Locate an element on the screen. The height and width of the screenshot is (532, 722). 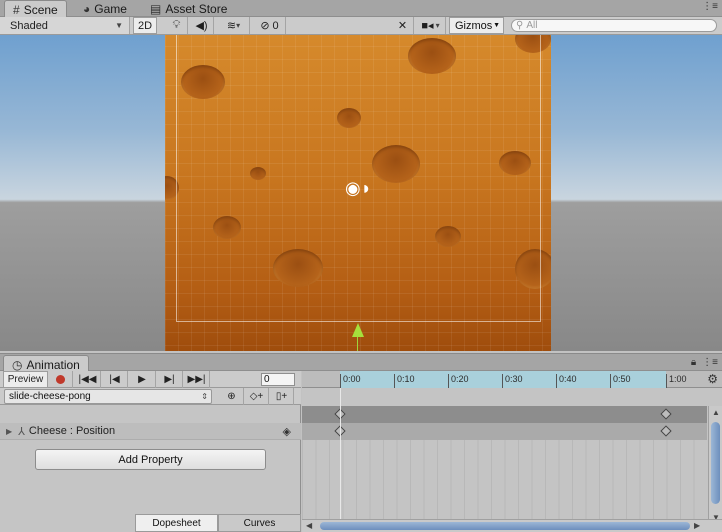
move-handle-arrow-icon is located at coordinates (358, 330).